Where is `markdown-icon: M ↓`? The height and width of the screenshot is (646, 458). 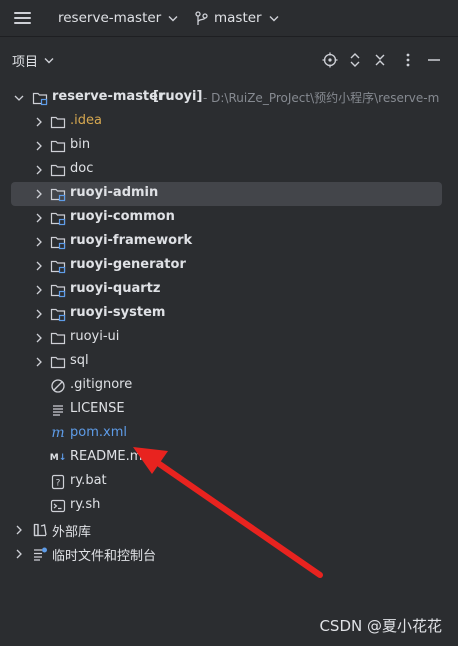
markdown-icon: M ↓ is located at coordinates (58, 458).